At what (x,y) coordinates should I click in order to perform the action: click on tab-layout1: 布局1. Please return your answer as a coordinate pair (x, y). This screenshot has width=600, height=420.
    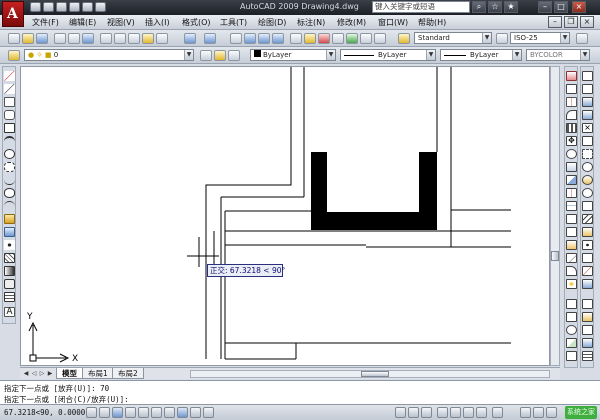
    Looking at the image, I should click on (98, 373).